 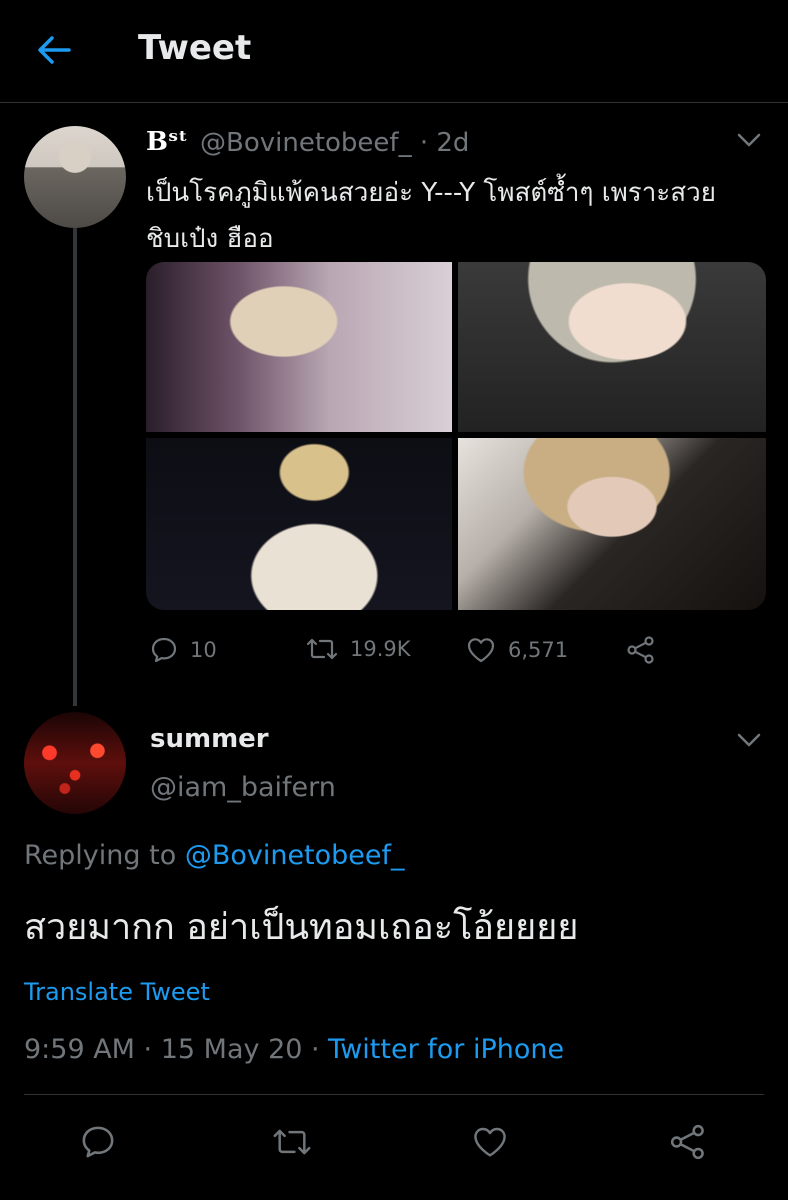 I want to click on retweet-action: 19.9K, so click(x=358, y=649).